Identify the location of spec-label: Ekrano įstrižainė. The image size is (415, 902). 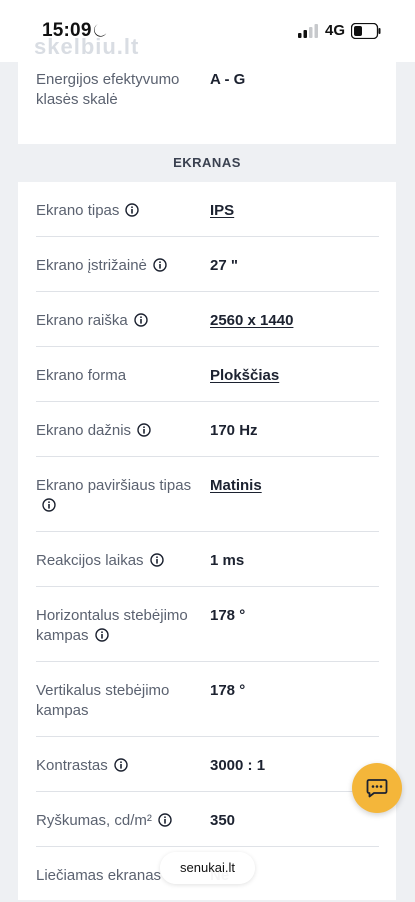
(116, 266).